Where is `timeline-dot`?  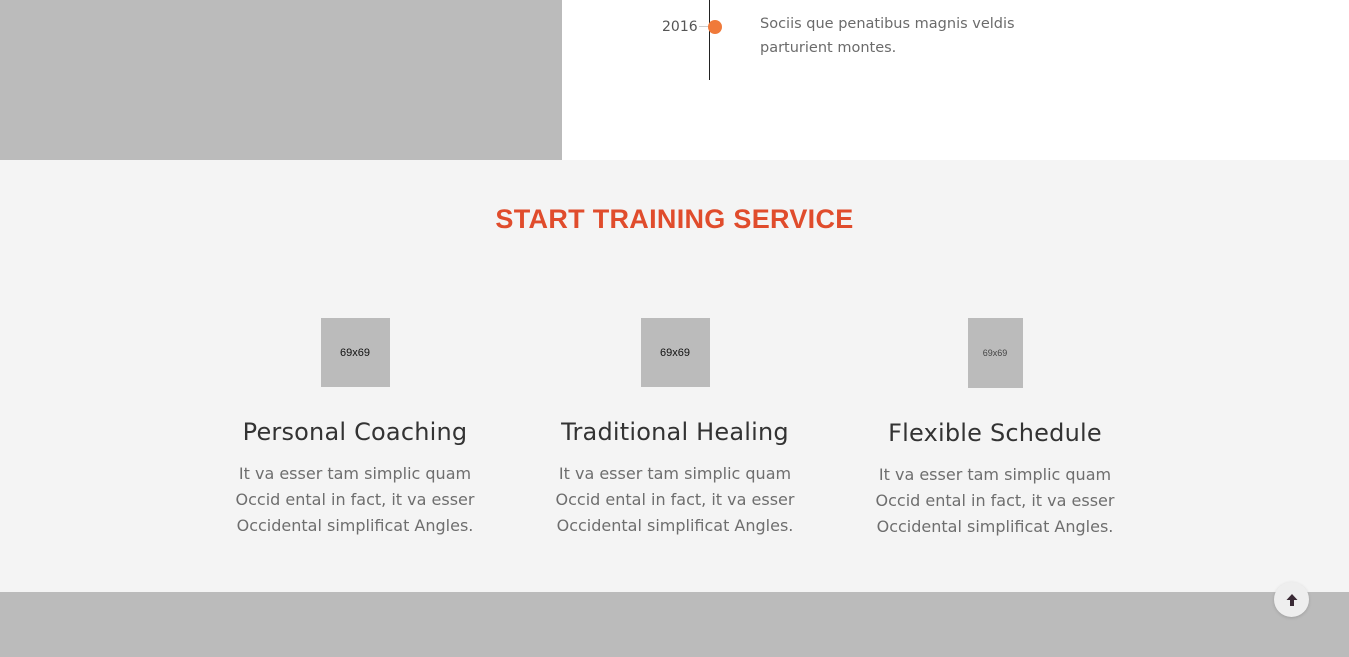
timeline-dot is located at coordinates (715, 27).